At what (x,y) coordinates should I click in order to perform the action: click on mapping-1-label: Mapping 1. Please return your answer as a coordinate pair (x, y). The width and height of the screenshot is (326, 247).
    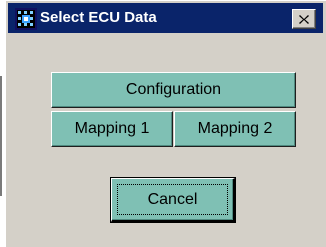
    Looking at the image, I should click on (112, 128).